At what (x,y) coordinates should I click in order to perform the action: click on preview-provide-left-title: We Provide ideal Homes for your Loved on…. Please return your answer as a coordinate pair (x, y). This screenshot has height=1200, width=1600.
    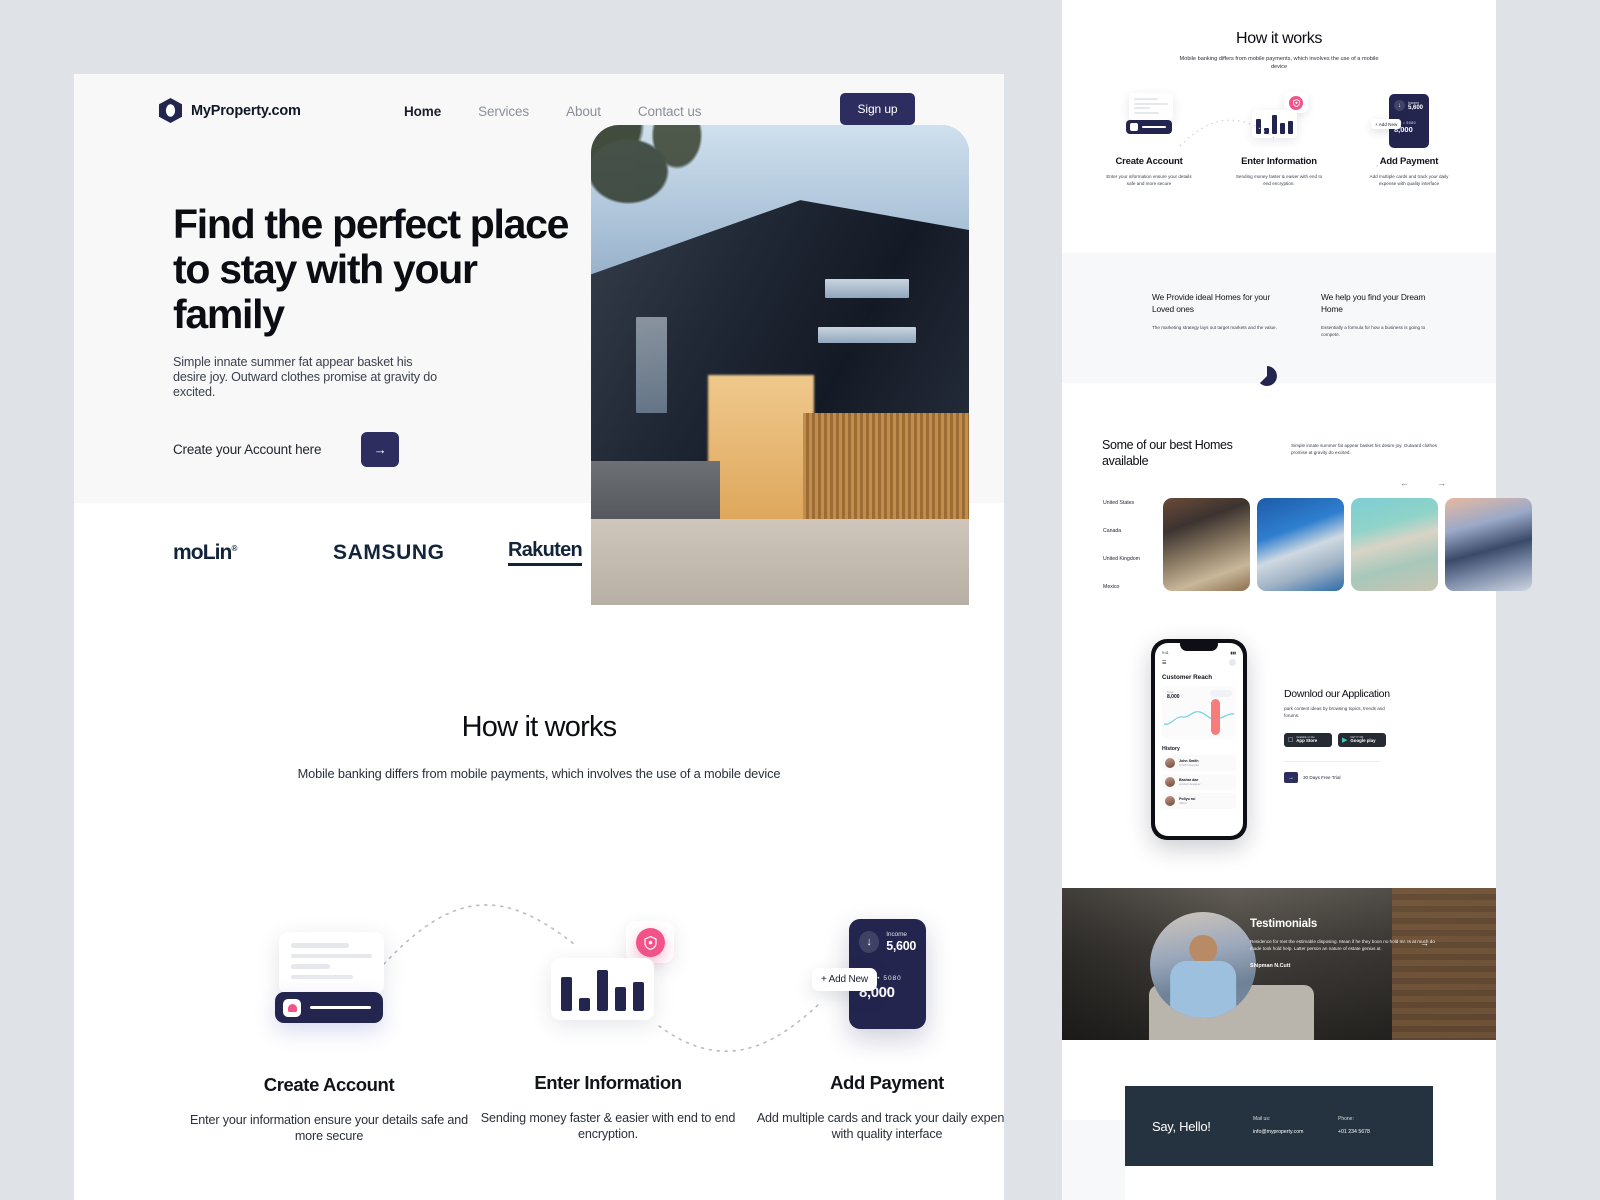
    Looking at the image, I should click on (1211, 303).